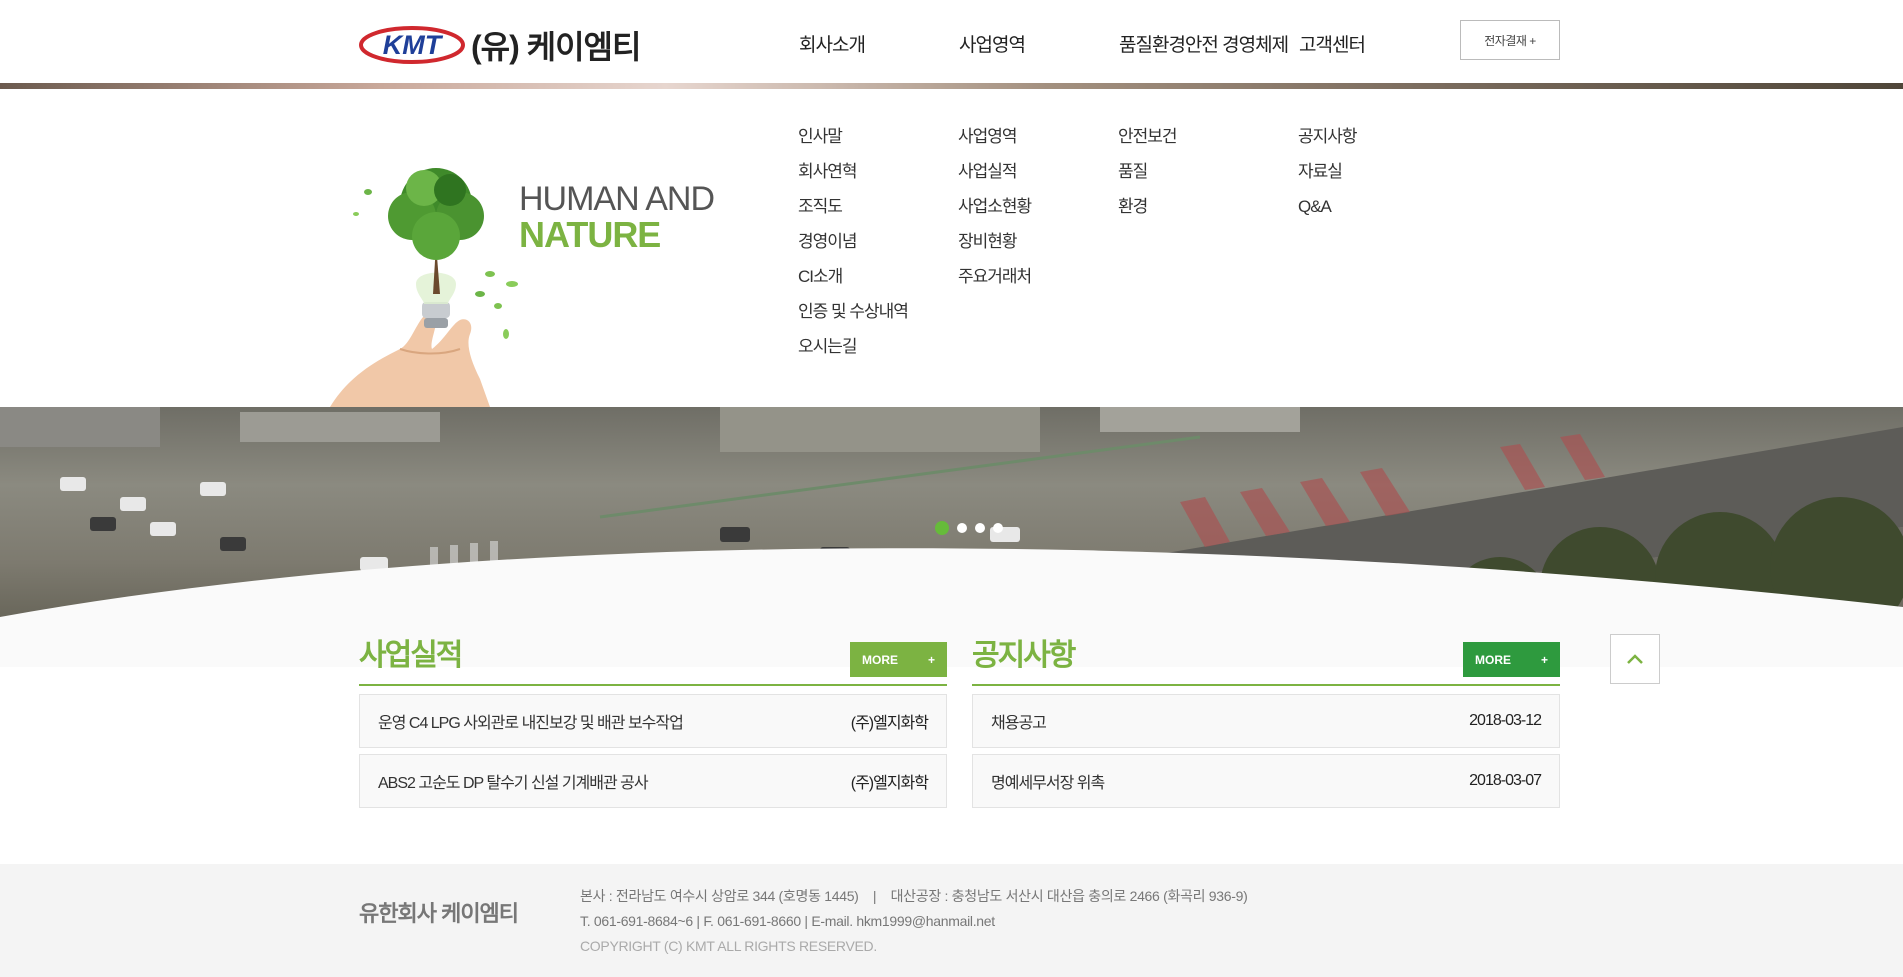 Image resolution: width=1903 pixels, height=977 pixels. I want to click on scroll-top-button, so click(1635, 659).